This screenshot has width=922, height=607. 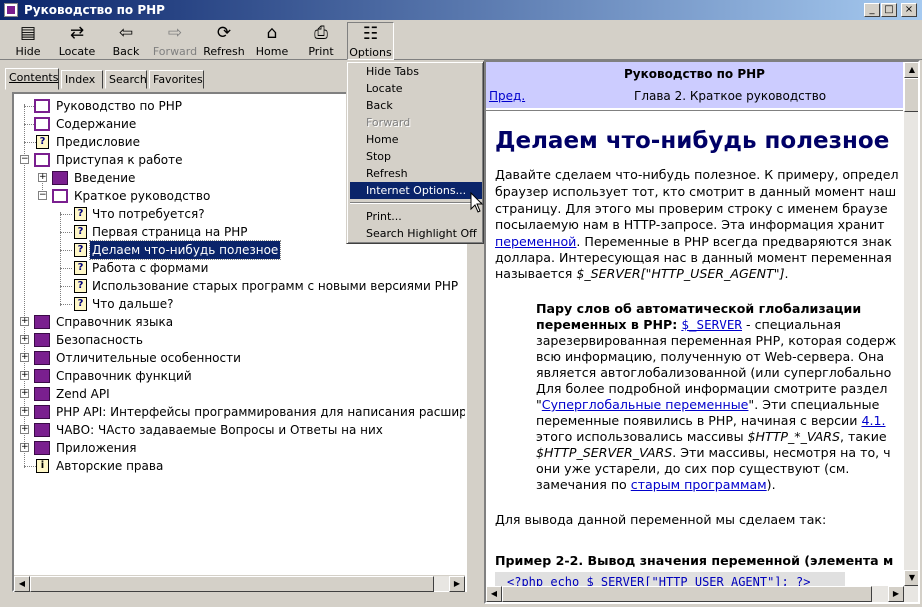 I want to click on menu-item-forward: Forward, so click(x=416, y=122).